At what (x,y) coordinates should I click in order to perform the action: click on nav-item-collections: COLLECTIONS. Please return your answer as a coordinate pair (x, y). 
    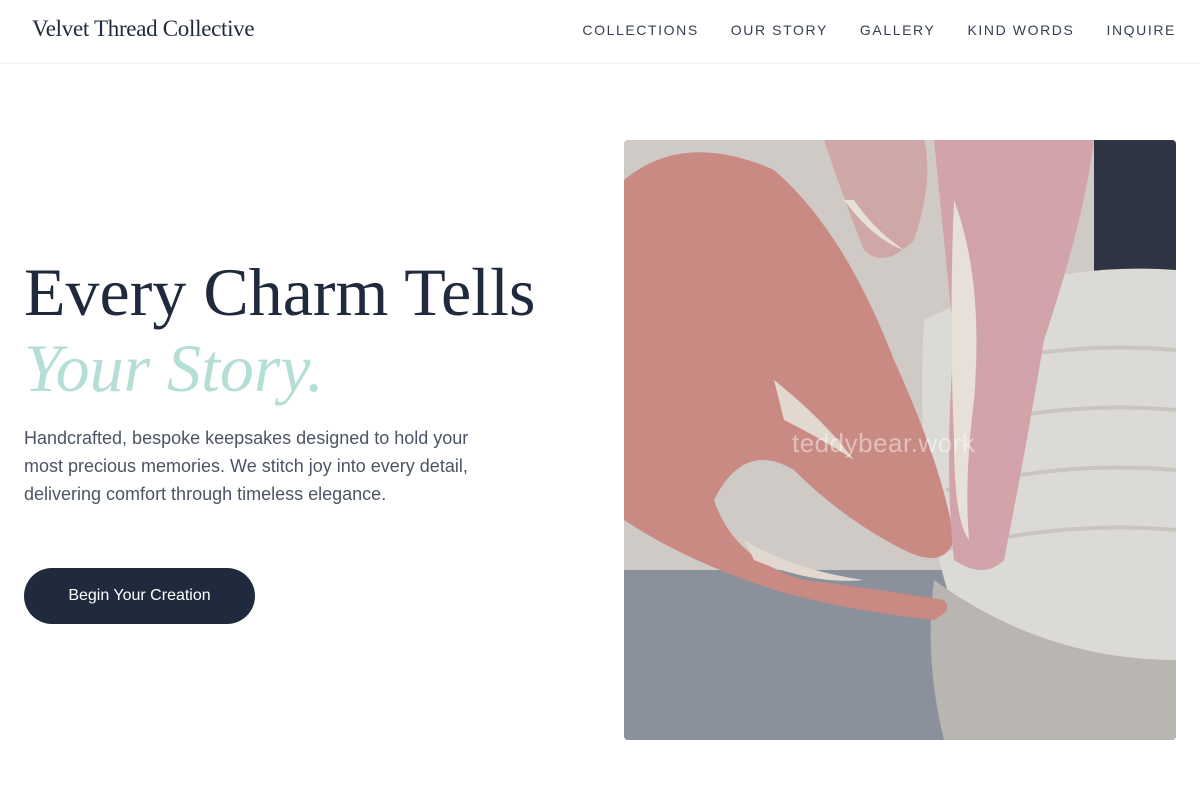
    Looking at the image, I should click on (640, 30).